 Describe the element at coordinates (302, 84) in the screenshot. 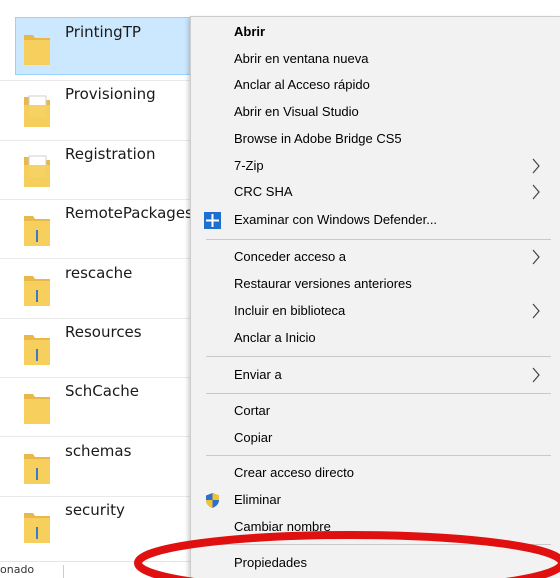

I see `menu-item-label: Anclar al Acceso rápido` at that location.